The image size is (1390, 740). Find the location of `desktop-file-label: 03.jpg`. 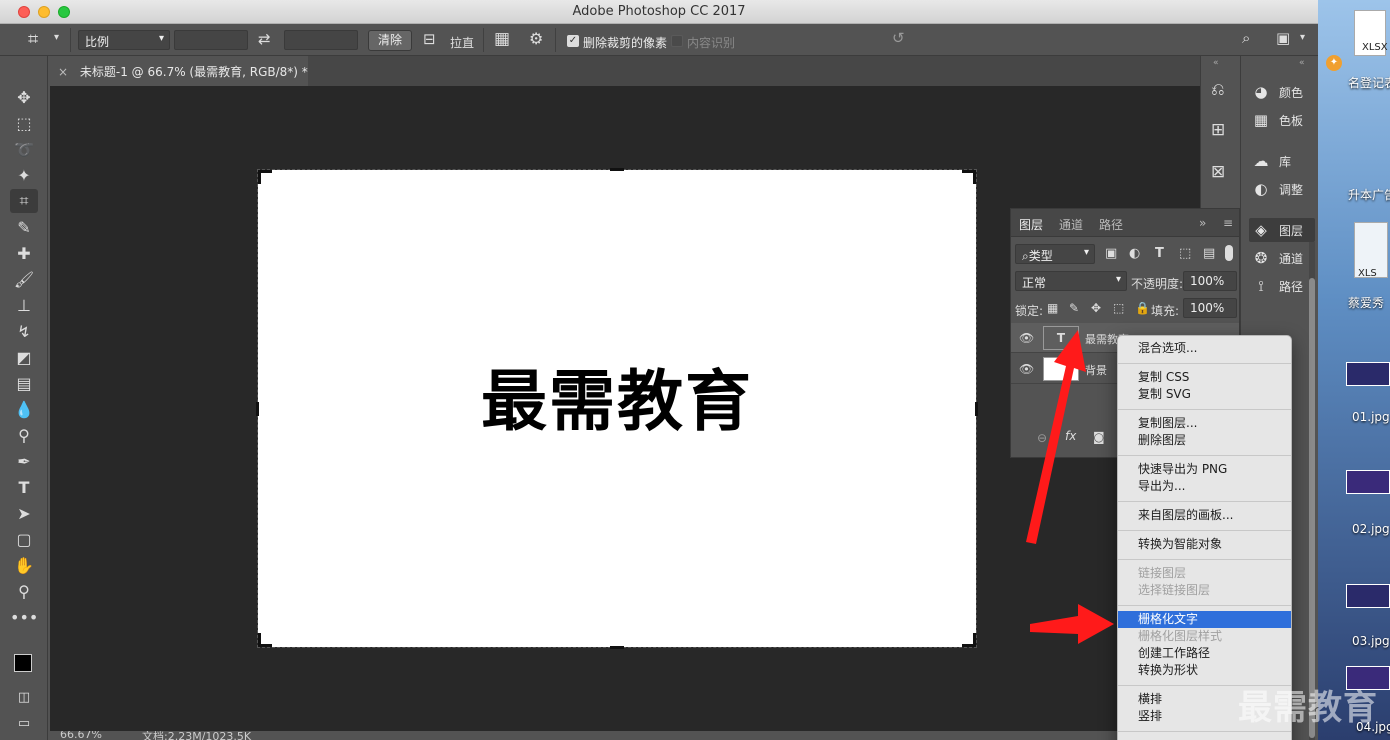

desktop-file-label: 03.jpg is located at coordinates (1371, 641).